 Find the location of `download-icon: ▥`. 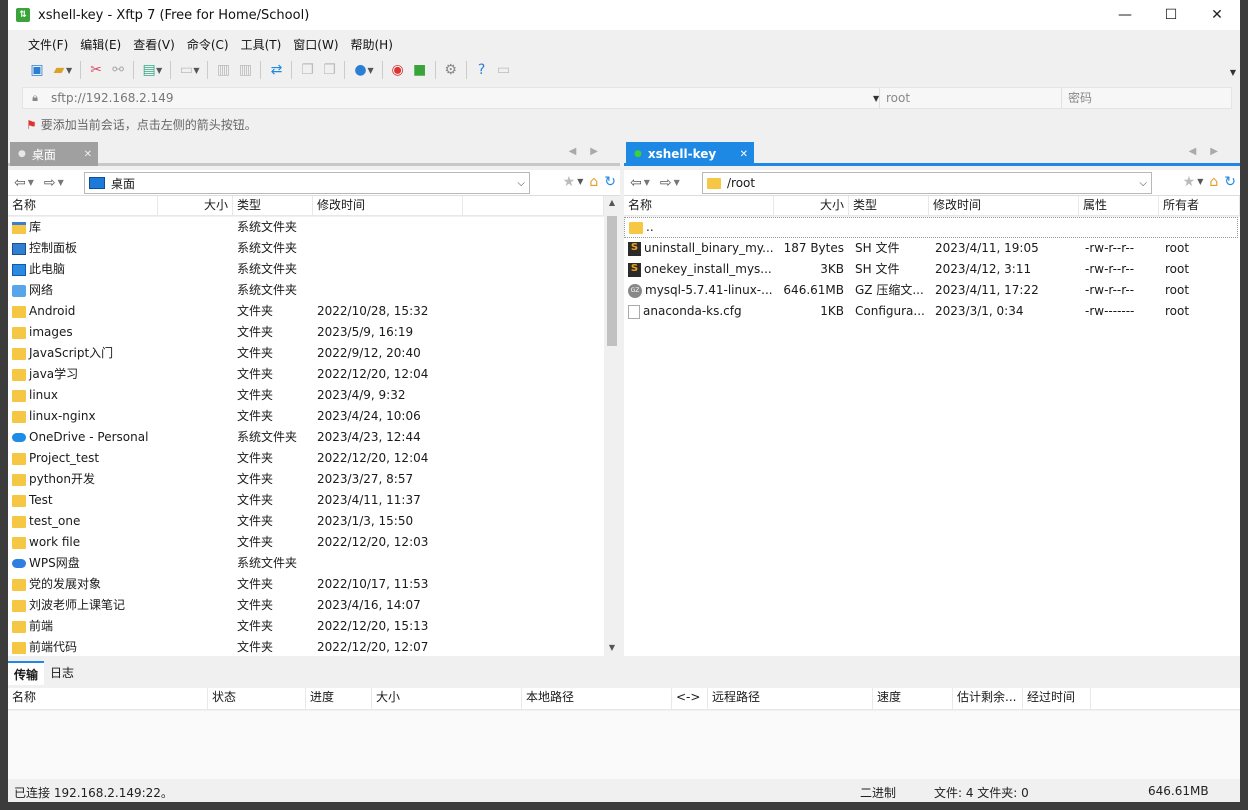

download-icon: ▥ is located at coordinates (245, 70).